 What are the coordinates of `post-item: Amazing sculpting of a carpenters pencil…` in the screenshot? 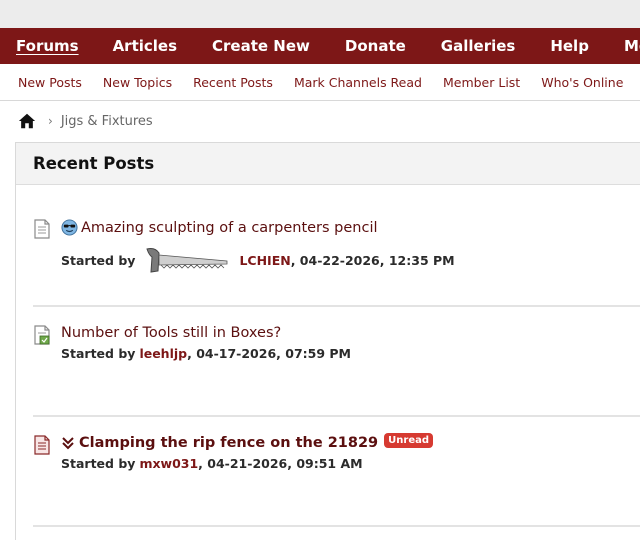 It's located at (336, 249).